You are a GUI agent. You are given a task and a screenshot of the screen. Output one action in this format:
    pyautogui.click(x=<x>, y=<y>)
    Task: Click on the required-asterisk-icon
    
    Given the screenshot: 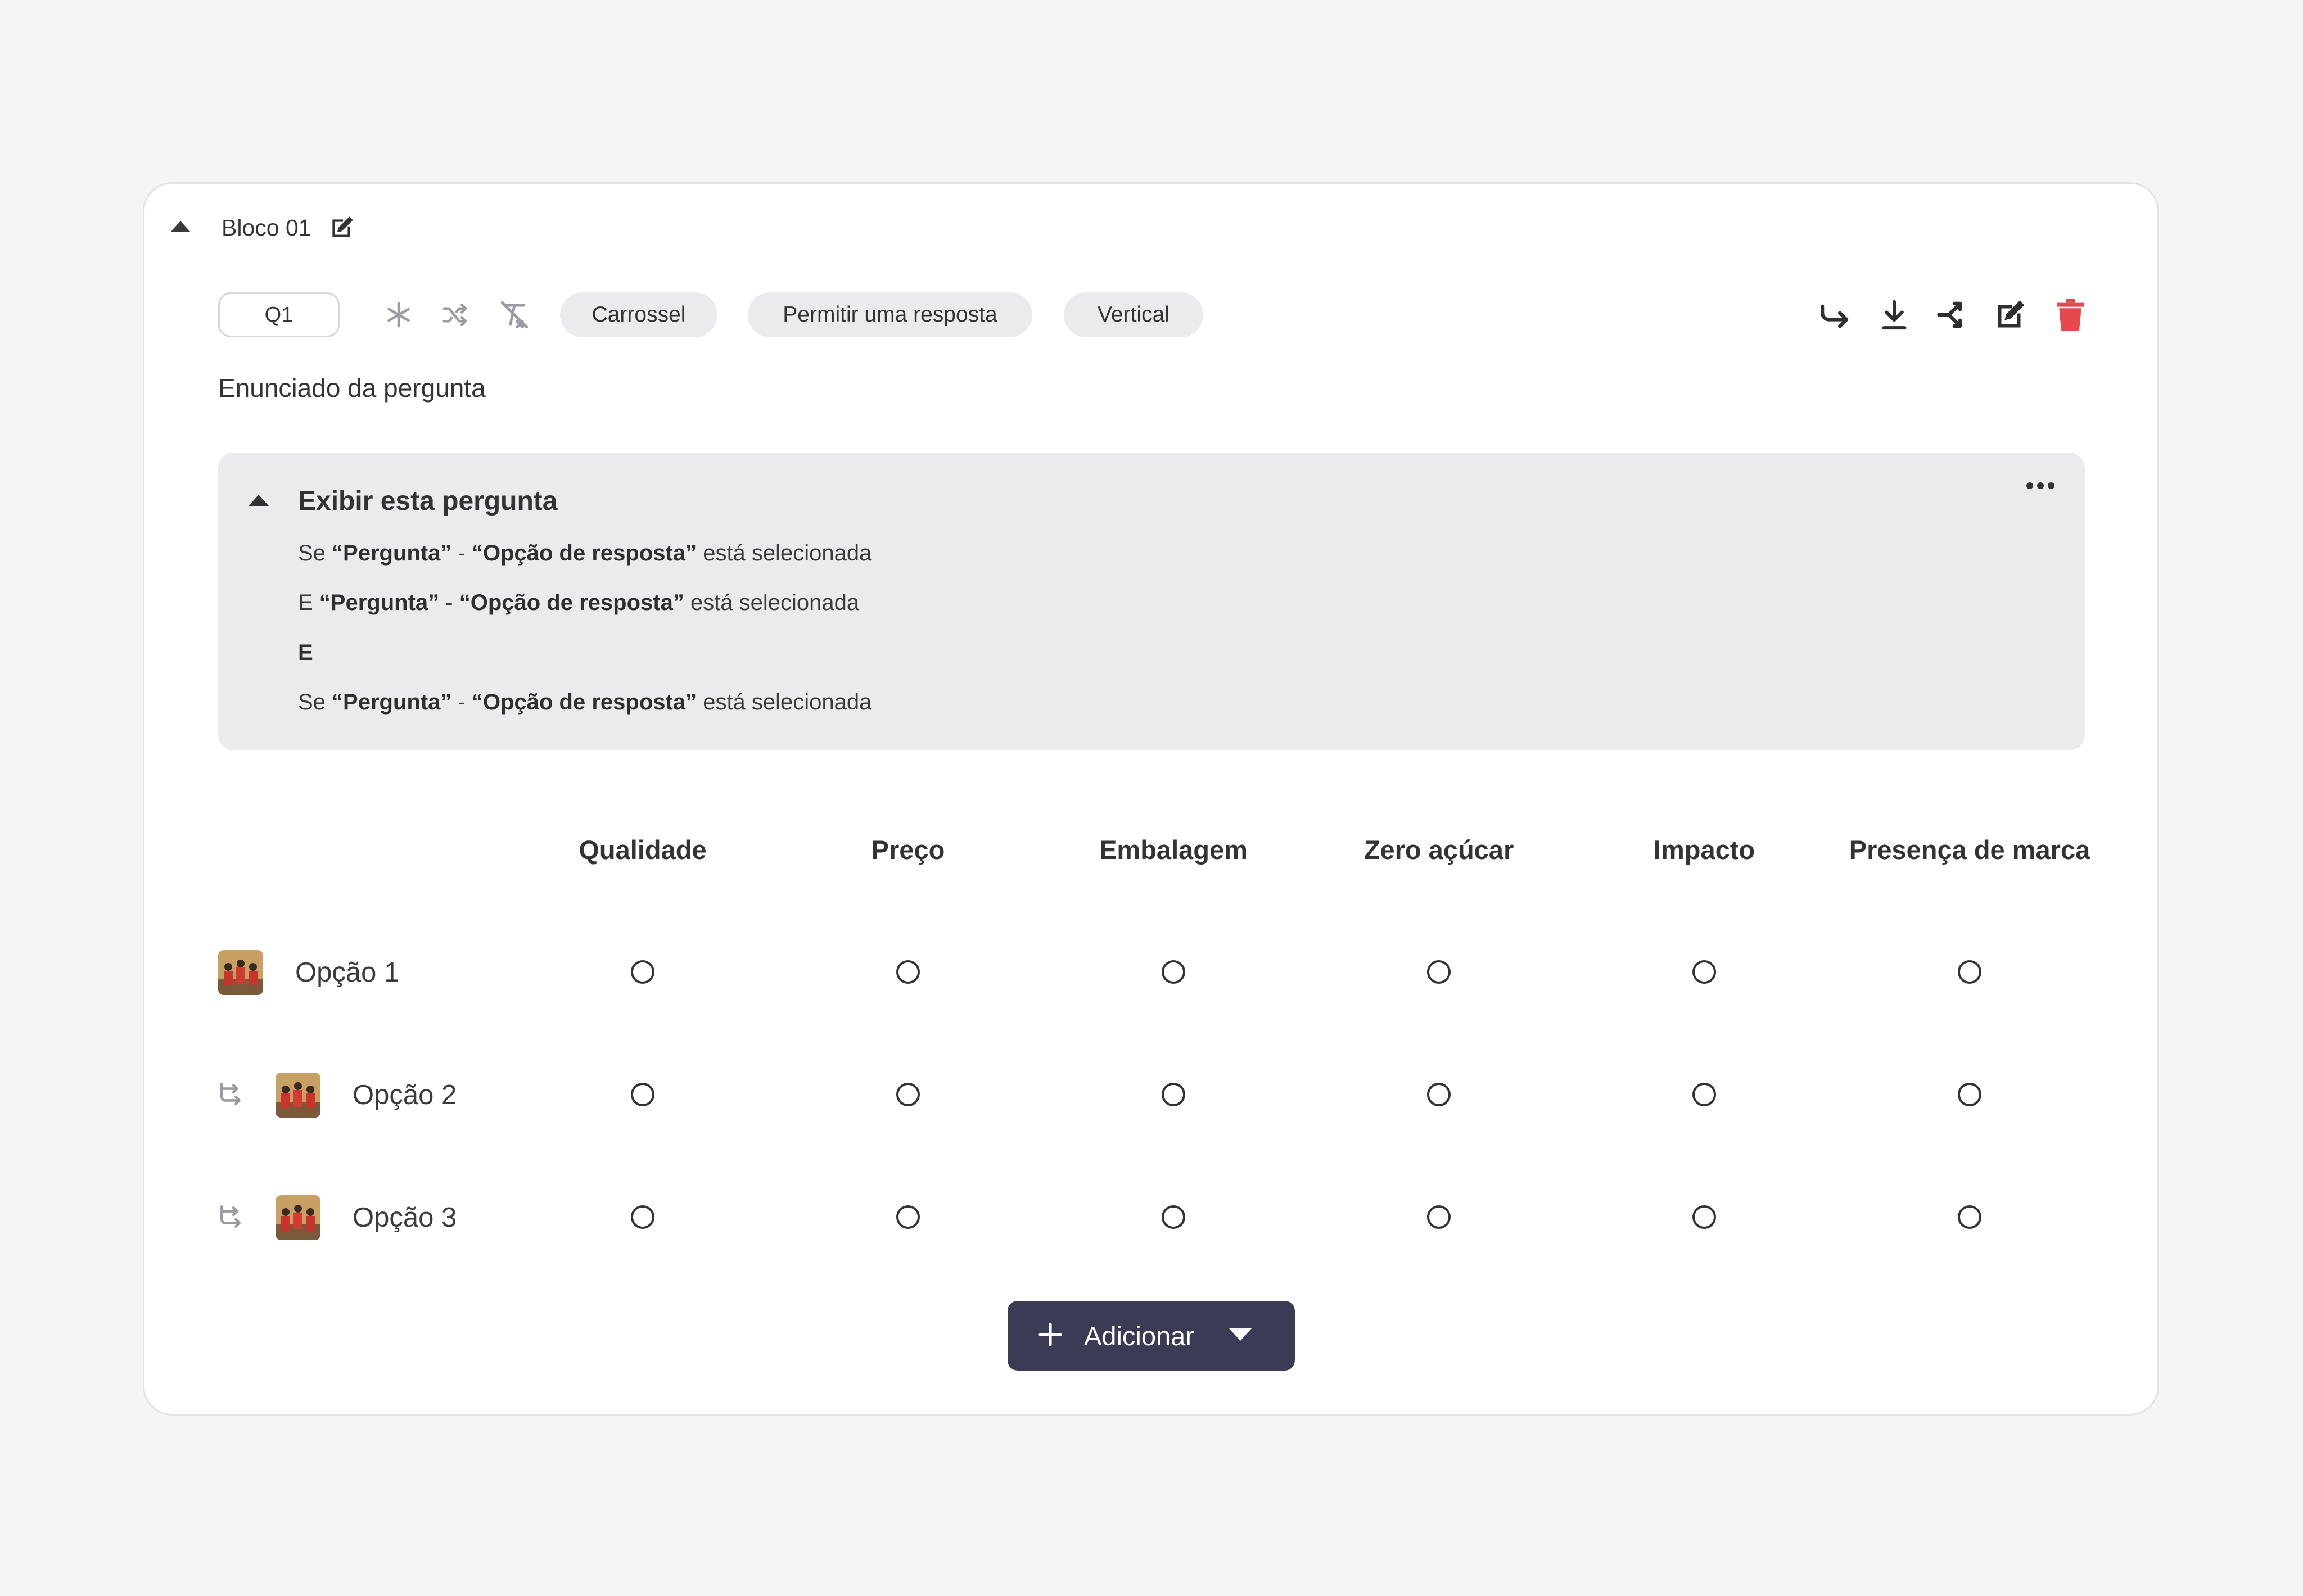 What is the action you would take?
    pyautogui.click(x=398, y=315)
    